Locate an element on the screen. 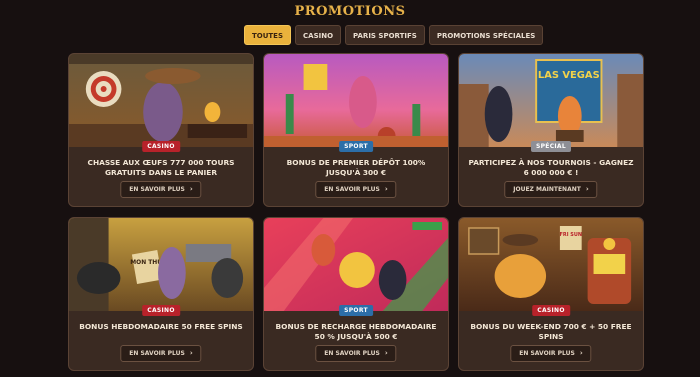 The image size is (700, 377). category-badge: SPÉCIAL is located at coordinates (551, 146).